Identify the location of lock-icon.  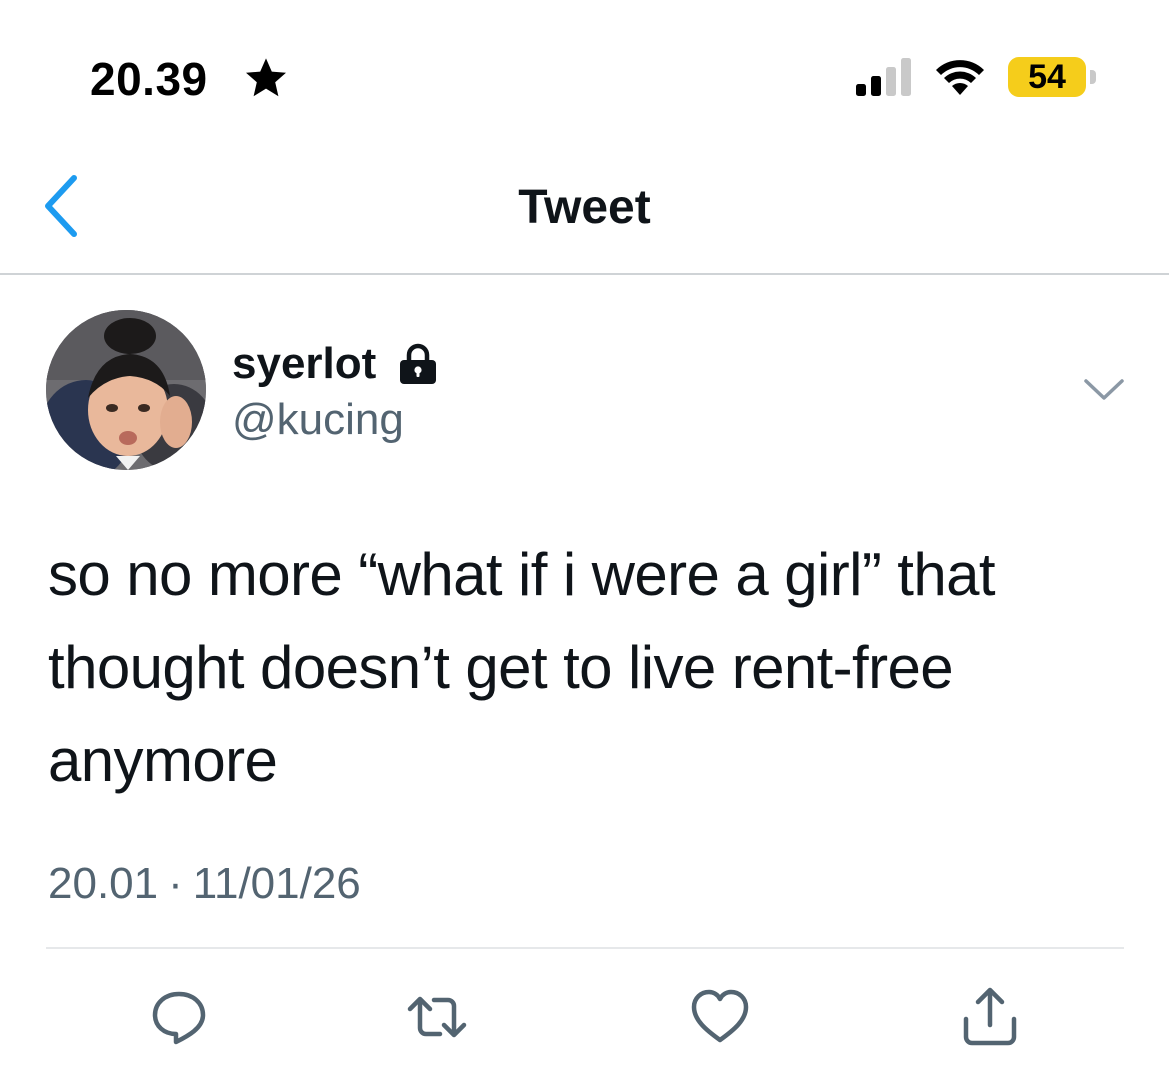
(418, 363).